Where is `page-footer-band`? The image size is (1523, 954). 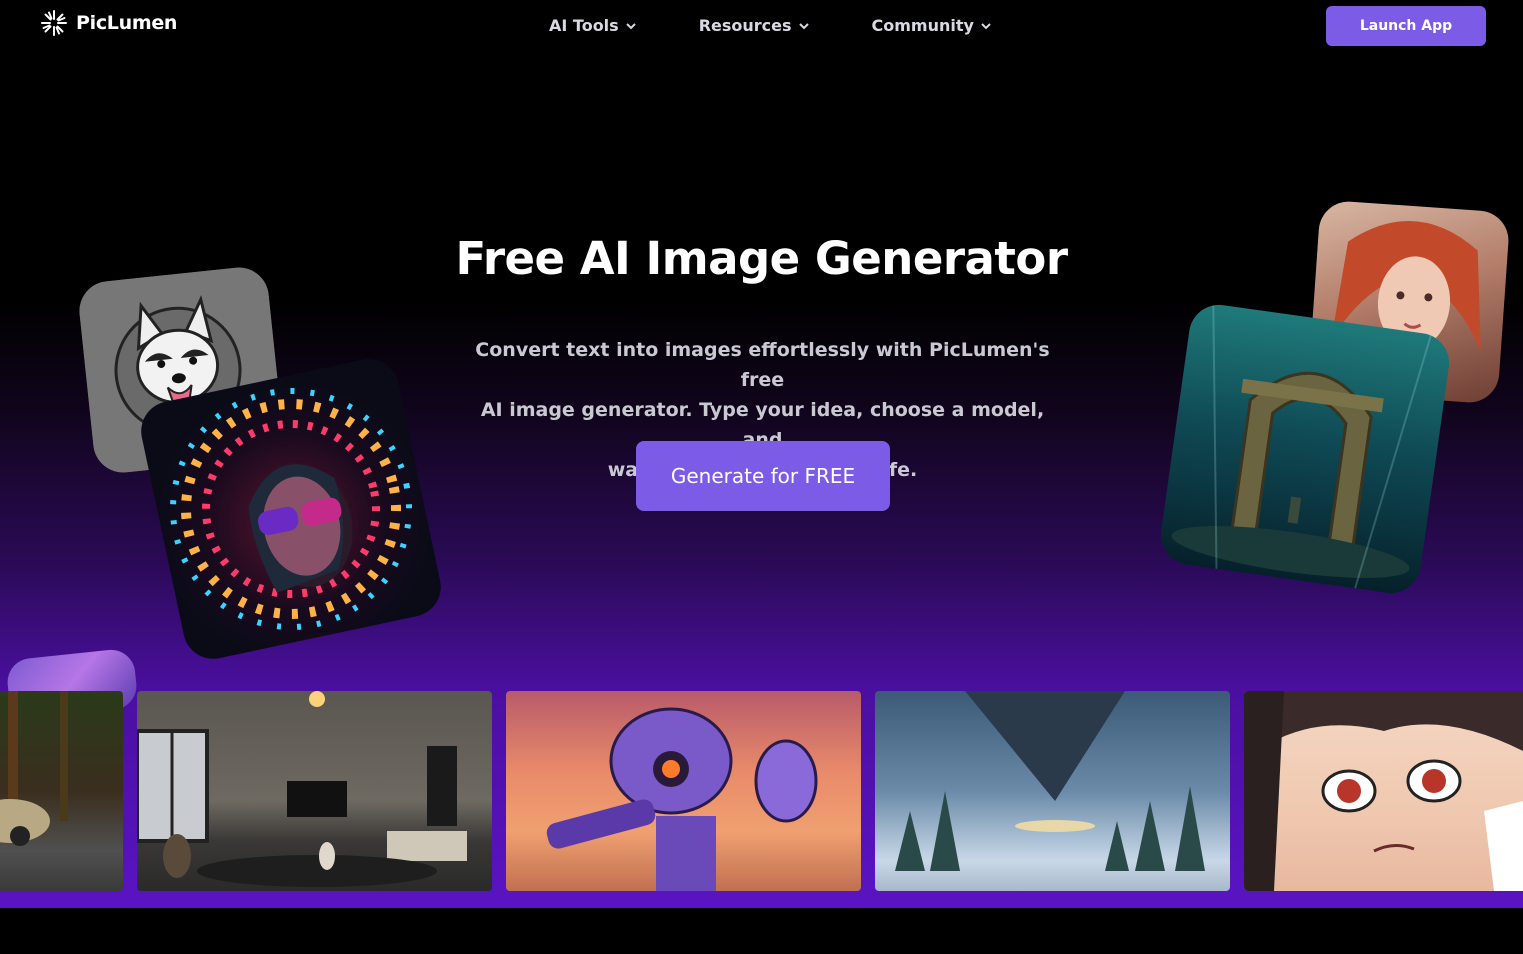 page-footer-band is located at coordinates (761, 931).